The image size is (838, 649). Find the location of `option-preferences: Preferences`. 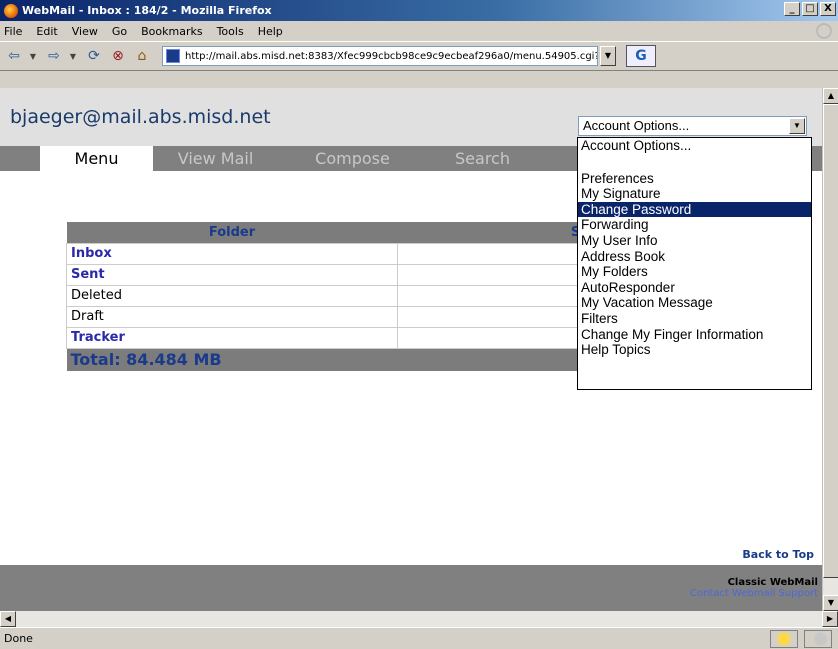

option-preferences: Preferences is located at coordinates (694, 179).